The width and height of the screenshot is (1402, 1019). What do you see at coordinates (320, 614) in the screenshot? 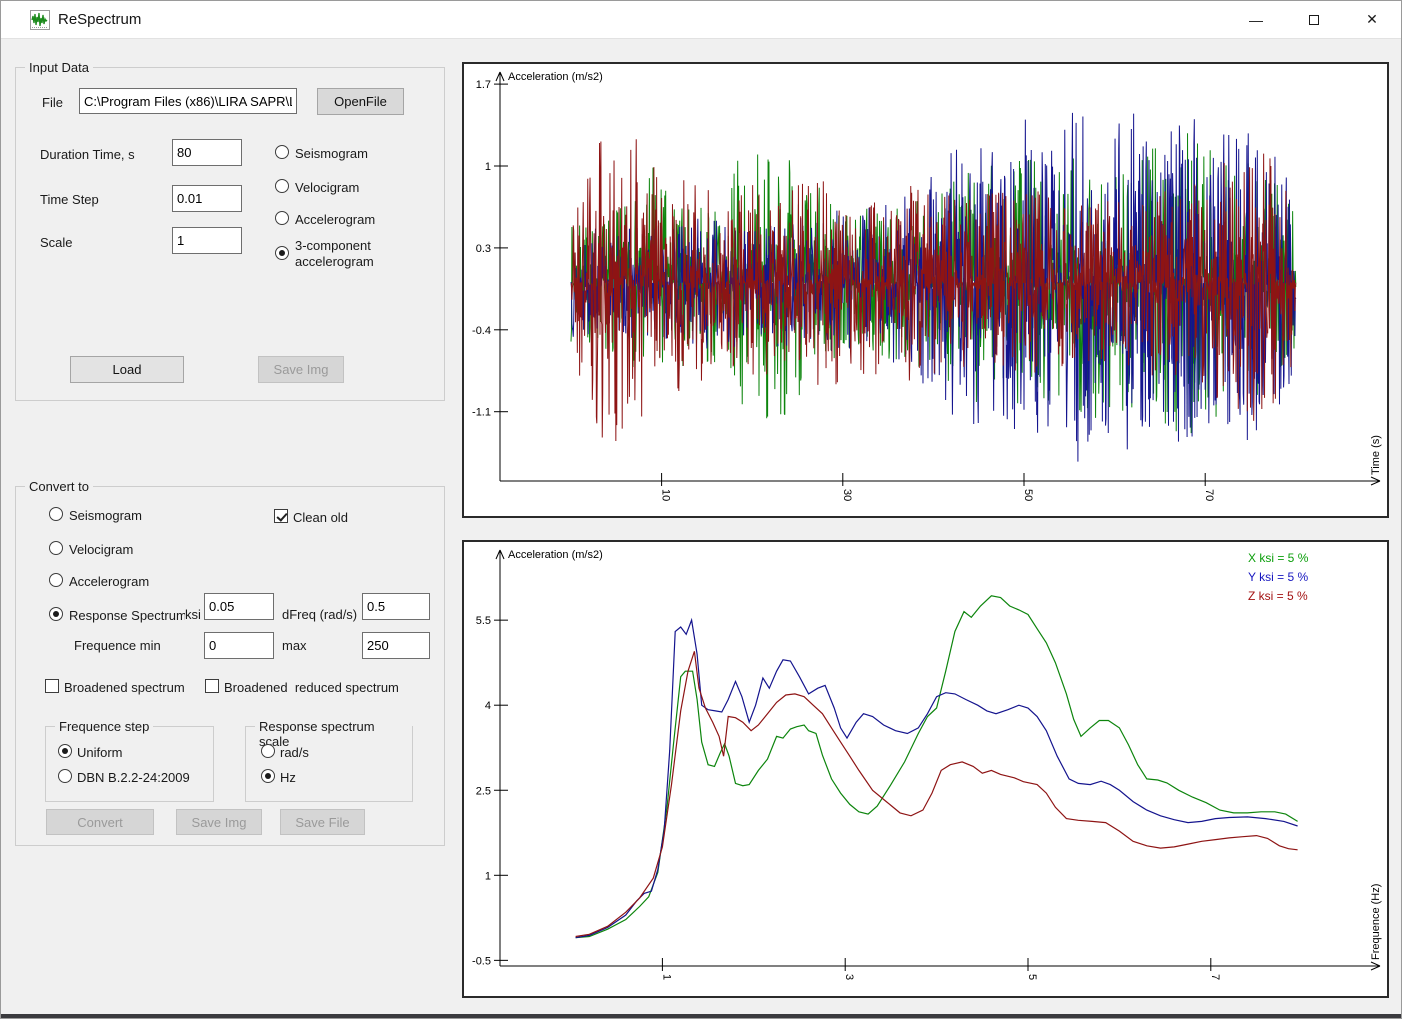
I see `dfreq-label: dFreq (rad/s)` at bounding box center [320, 614].